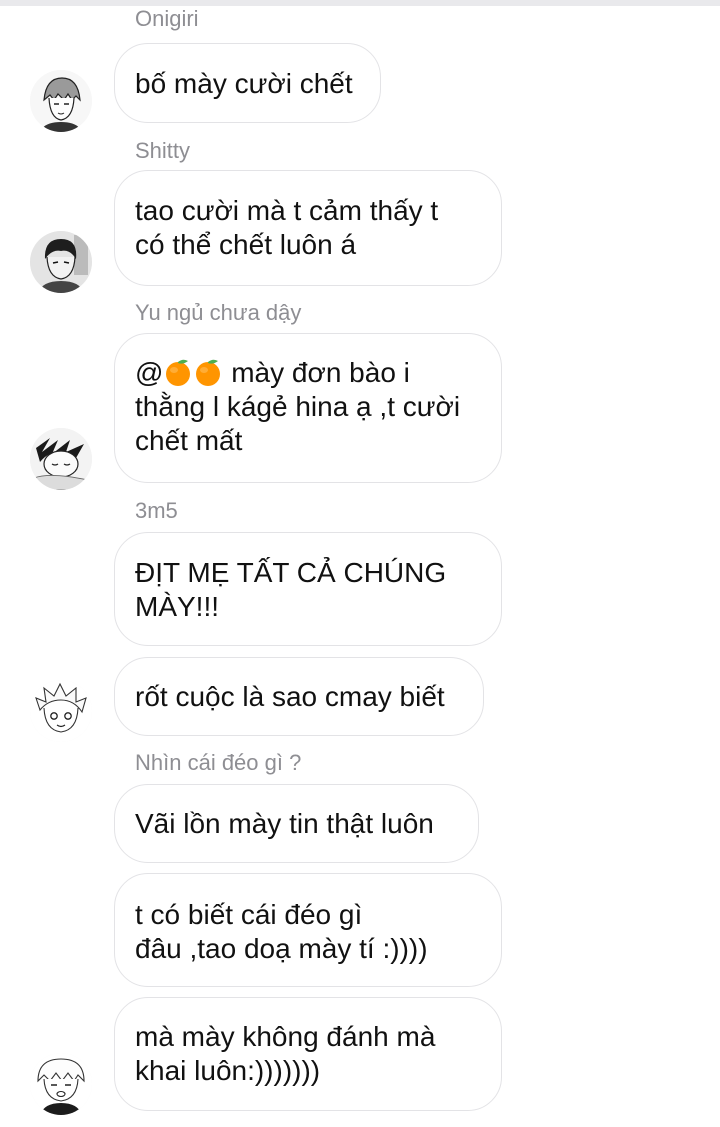 This screenshot has width=720, height=1127. What do you see at coordinates (285, 1053) in the screenshot?
I see `message-text: mà mày không đánh mà khai luôn:)))))))` at bounding box center [285, 1053].